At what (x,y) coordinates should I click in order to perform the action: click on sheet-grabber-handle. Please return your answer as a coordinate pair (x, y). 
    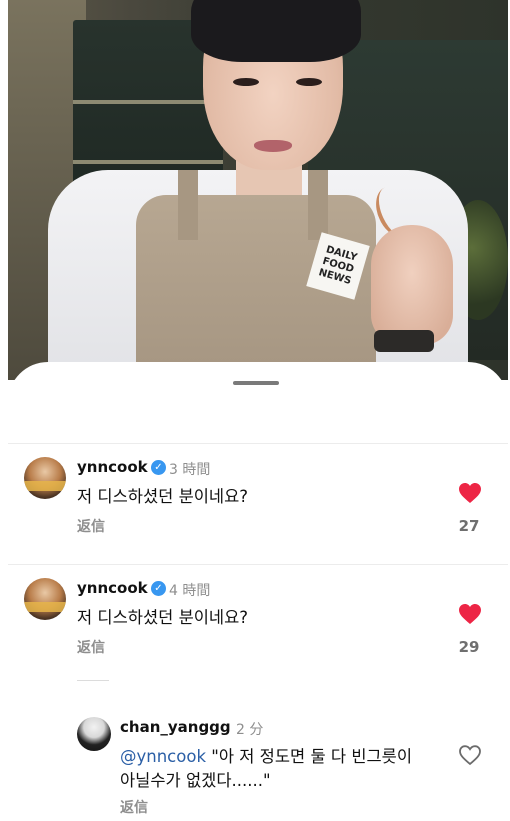
    Looking at the image, I should click on (256, 383).